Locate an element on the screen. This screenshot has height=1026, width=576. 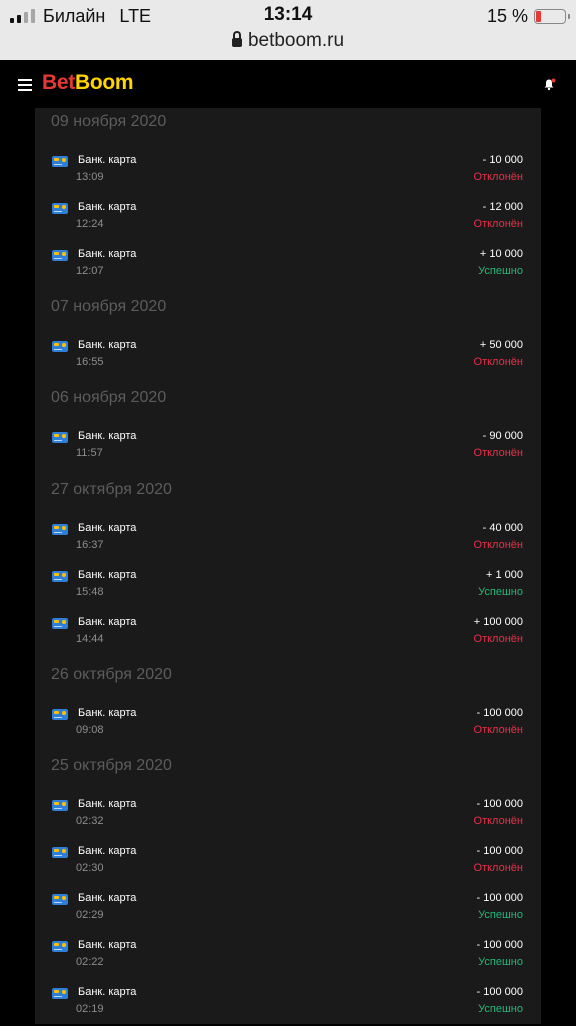
status-right: 15 % is located at coordinates (528, 16).